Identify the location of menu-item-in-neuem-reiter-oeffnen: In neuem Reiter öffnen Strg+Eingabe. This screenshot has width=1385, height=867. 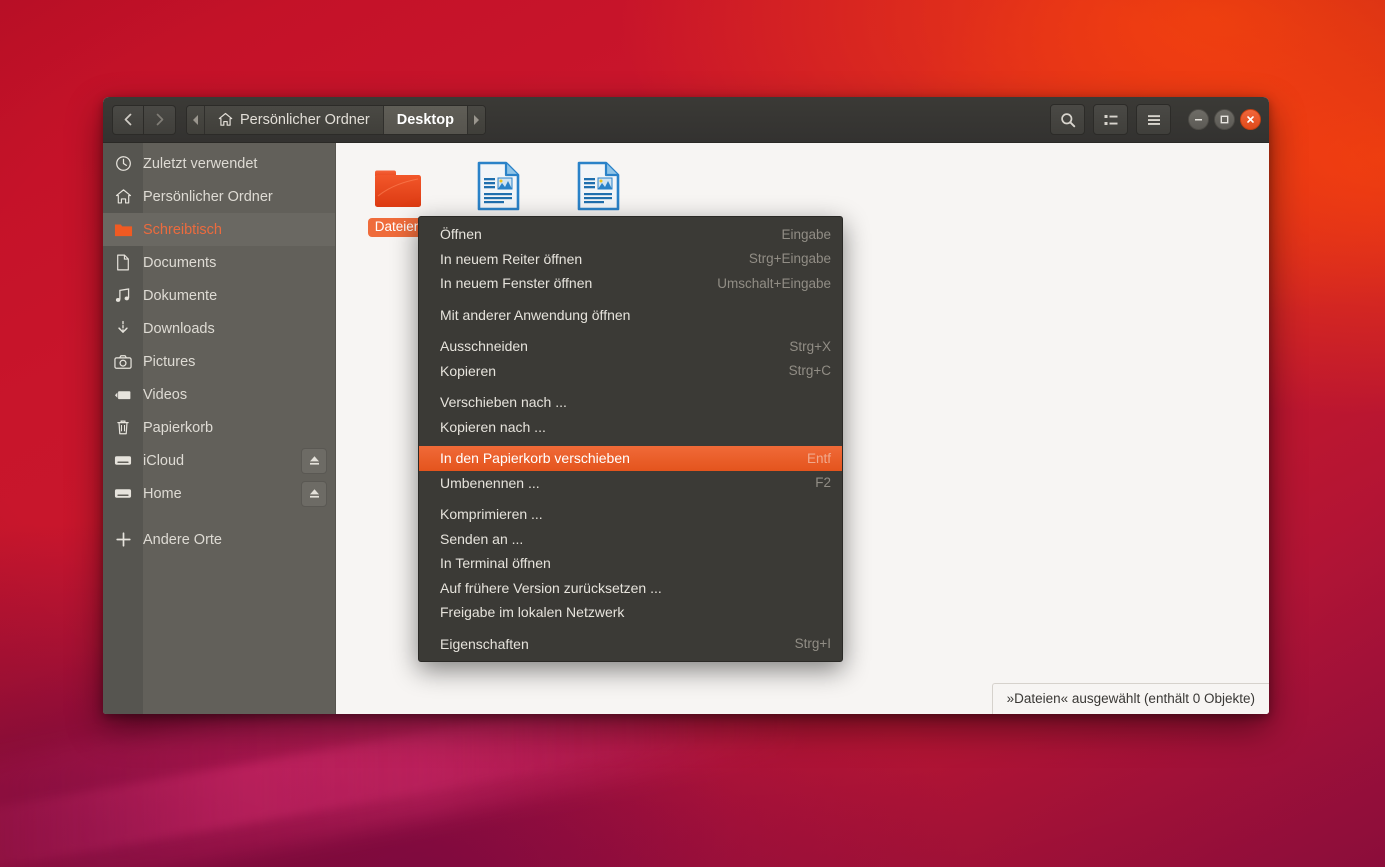
(630, 259).